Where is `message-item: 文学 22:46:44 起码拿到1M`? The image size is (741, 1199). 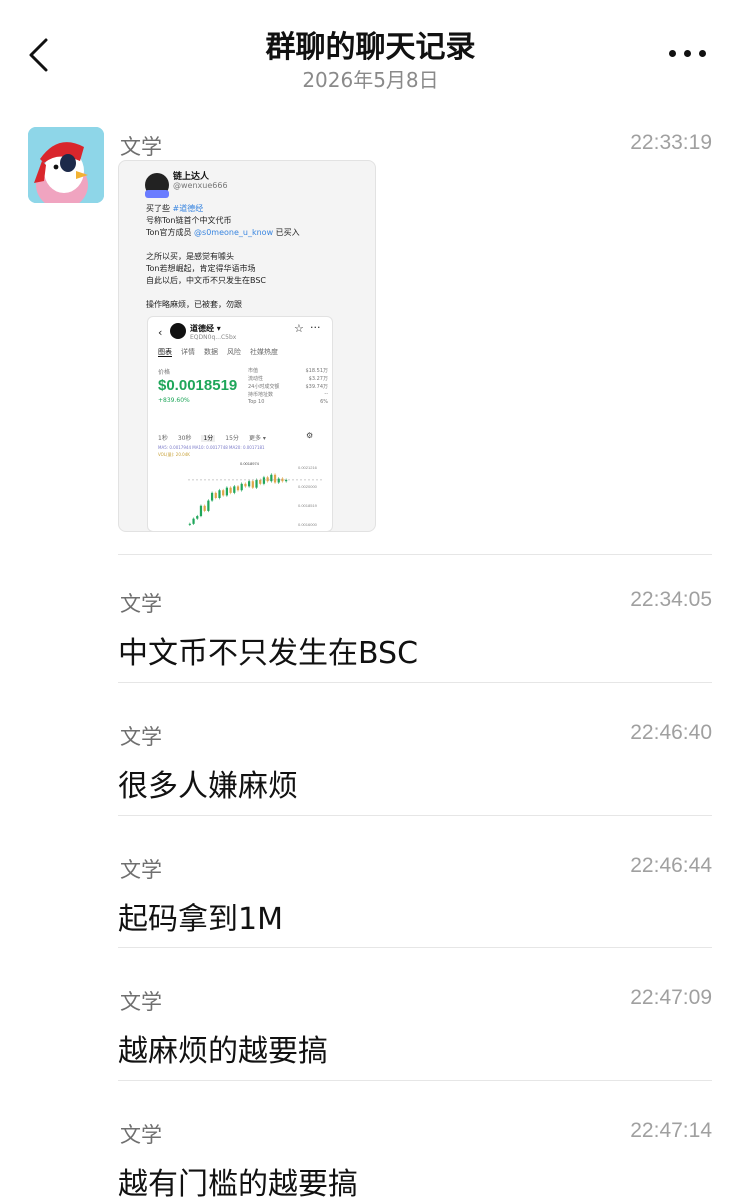 message-item: 文学 22:46:44 起码拿到1M is located at coordinates (415, 895).